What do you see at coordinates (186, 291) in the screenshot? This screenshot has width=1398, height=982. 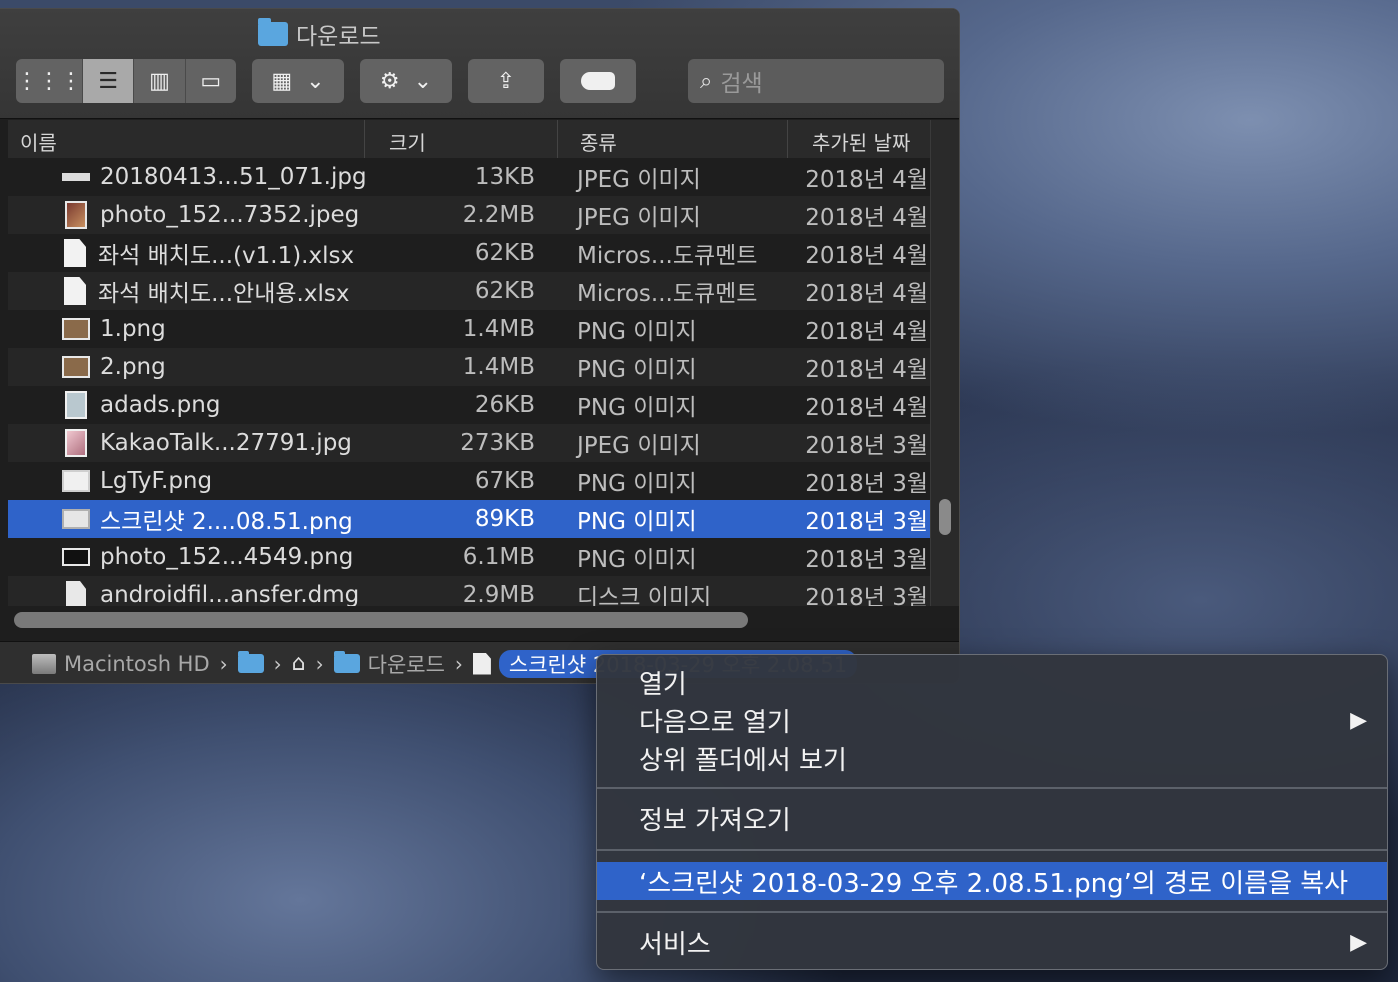 I see `file-name-cell: 좌석 배치도...안내용.xlsx` at bounding box center [186, 291].